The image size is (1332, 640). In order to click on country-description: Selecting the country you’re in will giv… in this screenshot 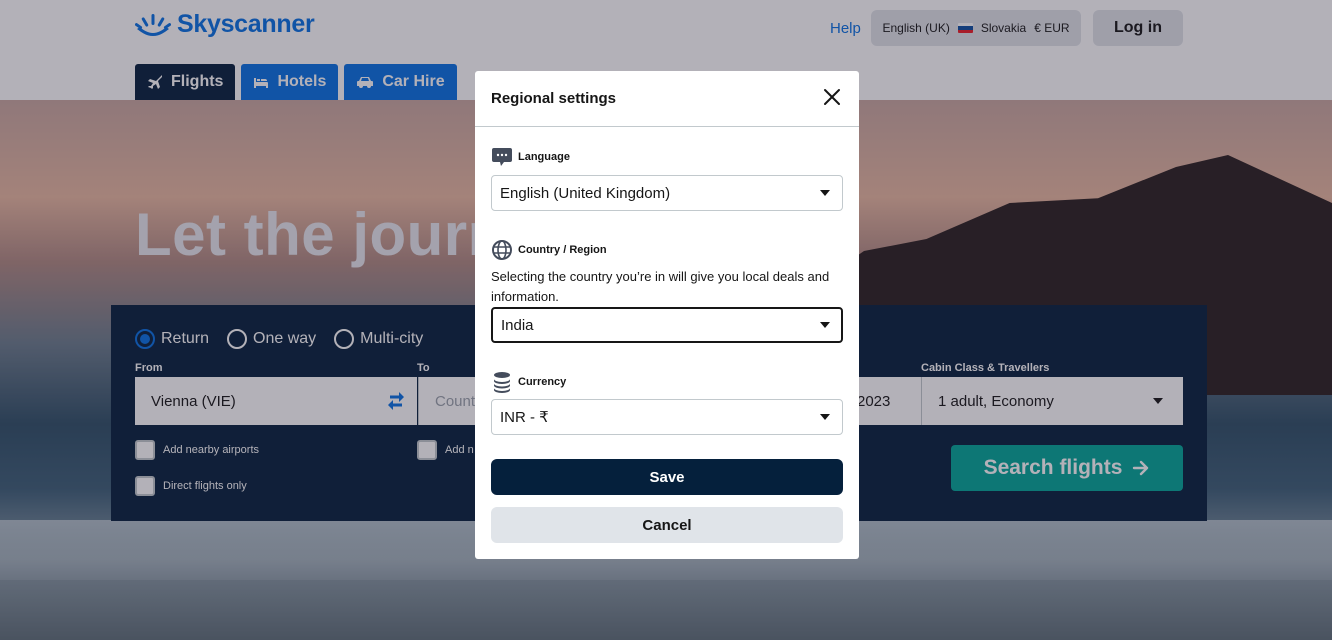, I will do `click(660, 286)`.